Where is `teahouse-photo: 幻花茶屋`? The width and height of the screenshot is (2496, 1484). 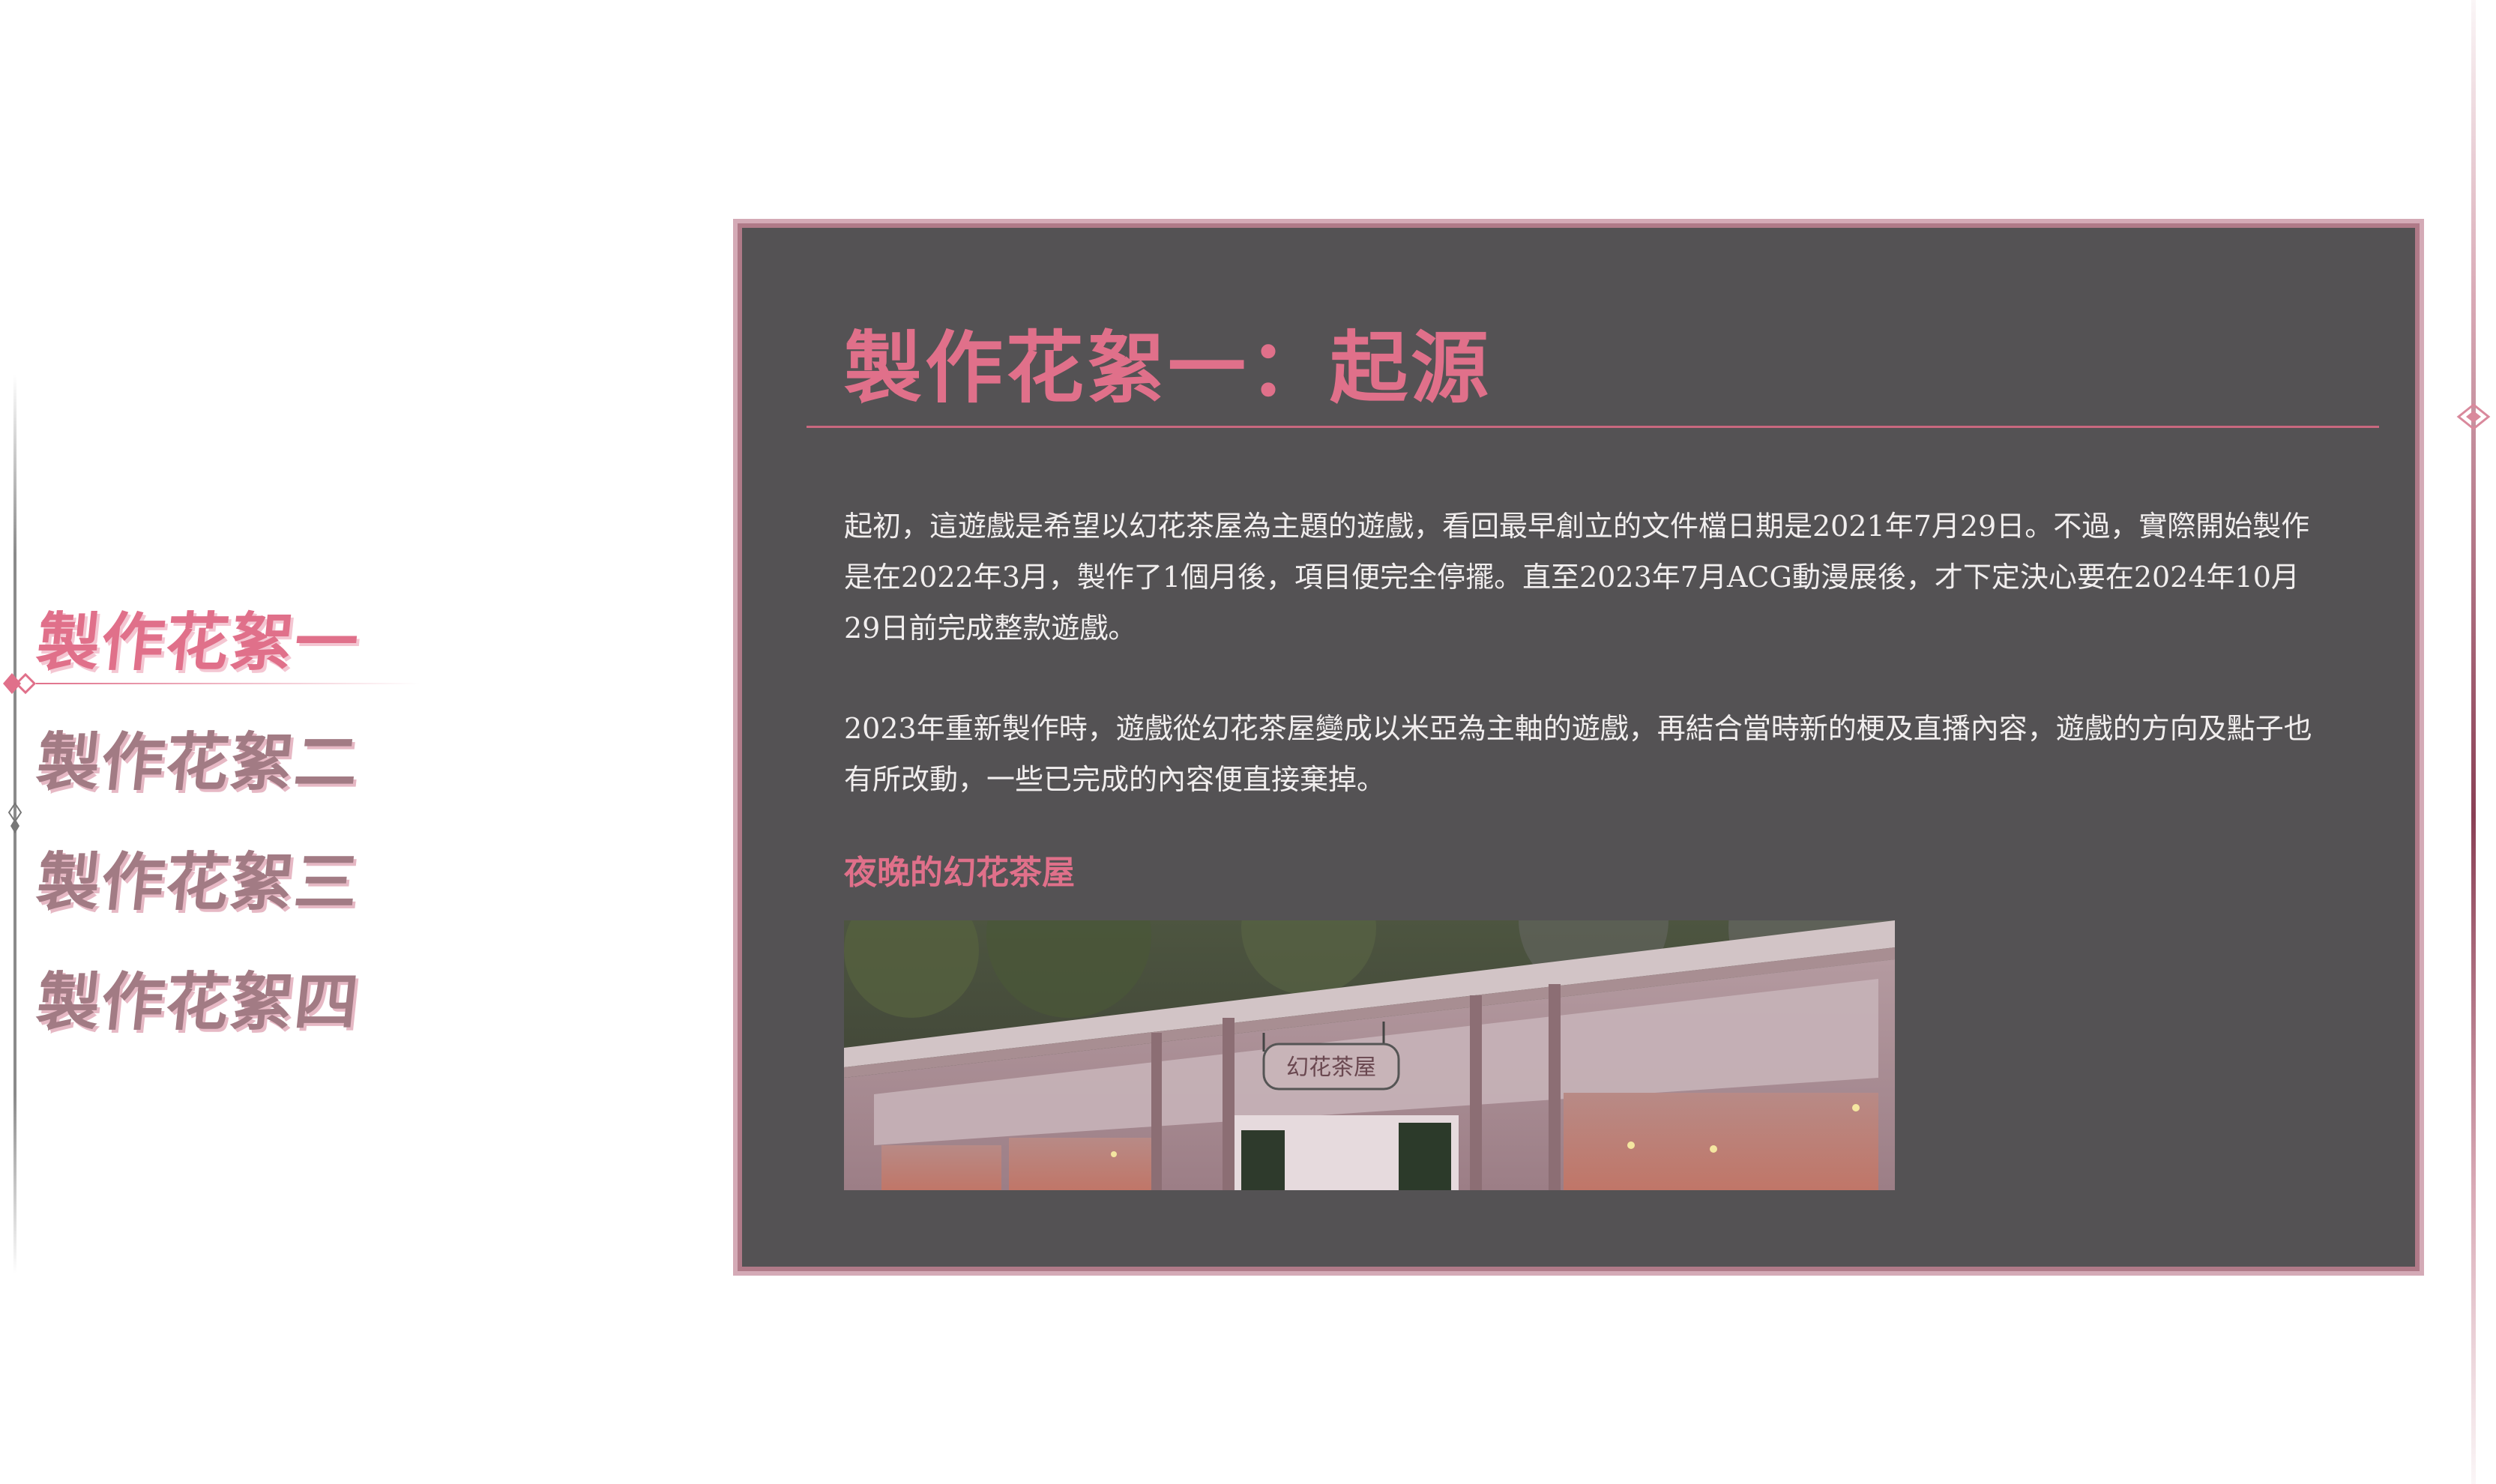
teahouse-photo: 幻花茶屋 is located at coordinates (1369, 1055).